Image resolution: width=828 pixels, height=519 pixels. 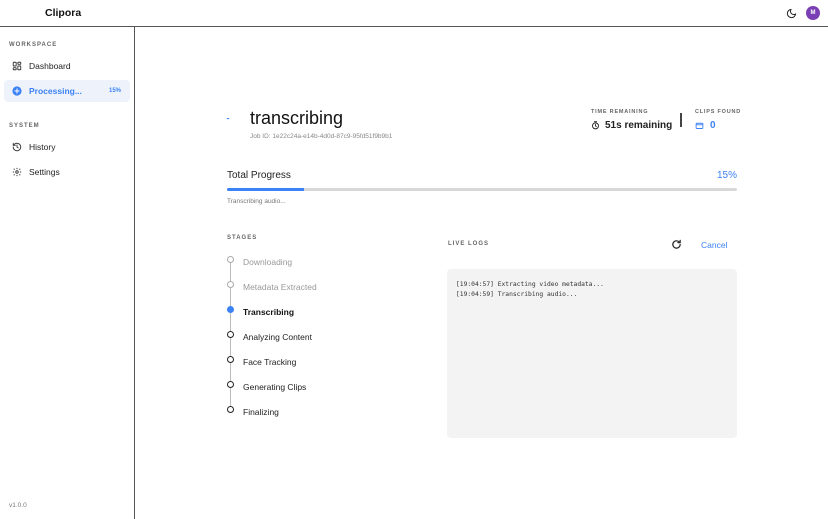 What do you see at coordinates (639, 125) in the screenshot?
I see `time-remaining-value: 51s remaining` at bounding box center [639, 125].